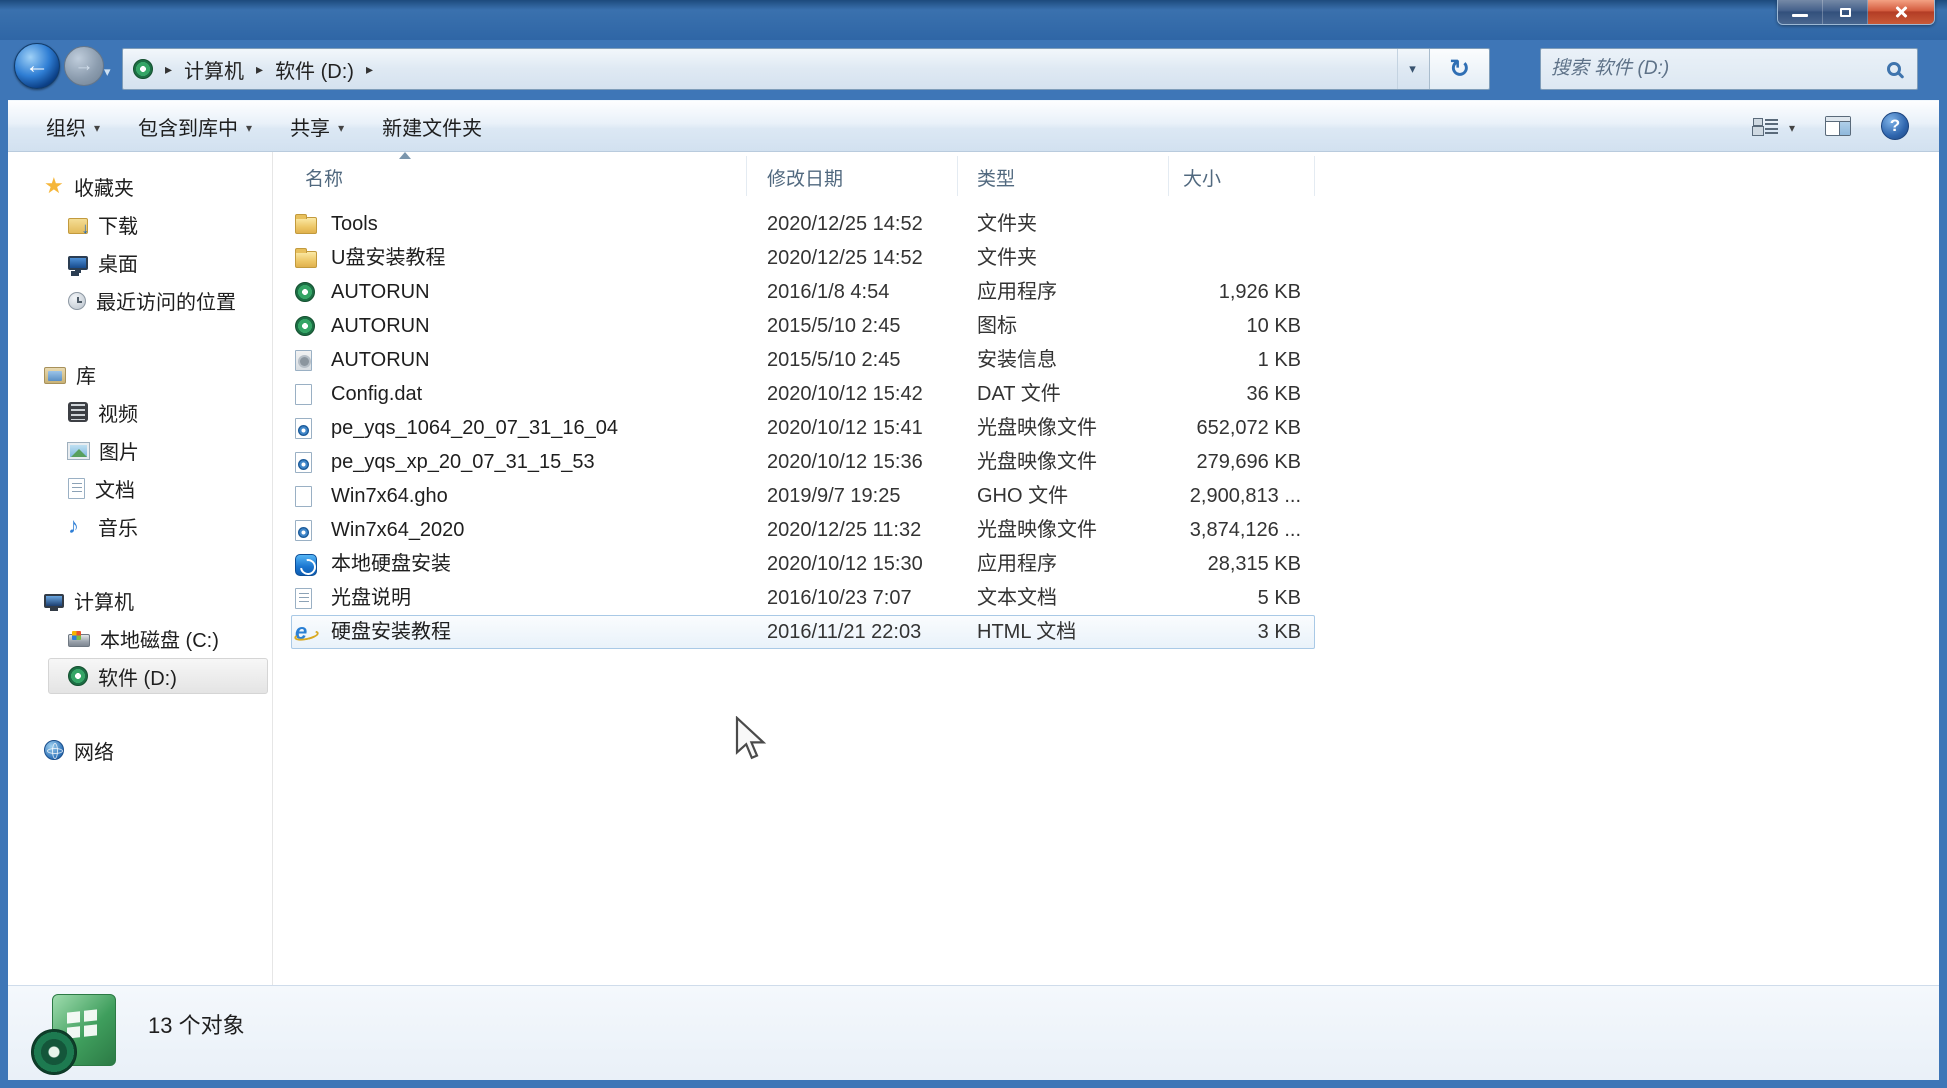  I want to click on column-header-1: 修改日期, so click(805, 177).